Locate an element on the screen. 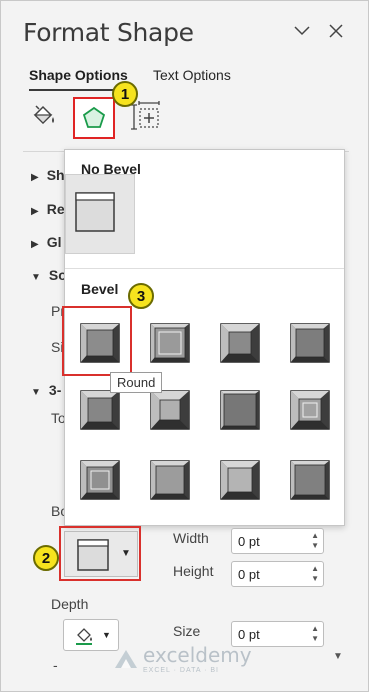 The image size is (369, 692). bevel-option-art-deco is located at coordinates (310, 480).